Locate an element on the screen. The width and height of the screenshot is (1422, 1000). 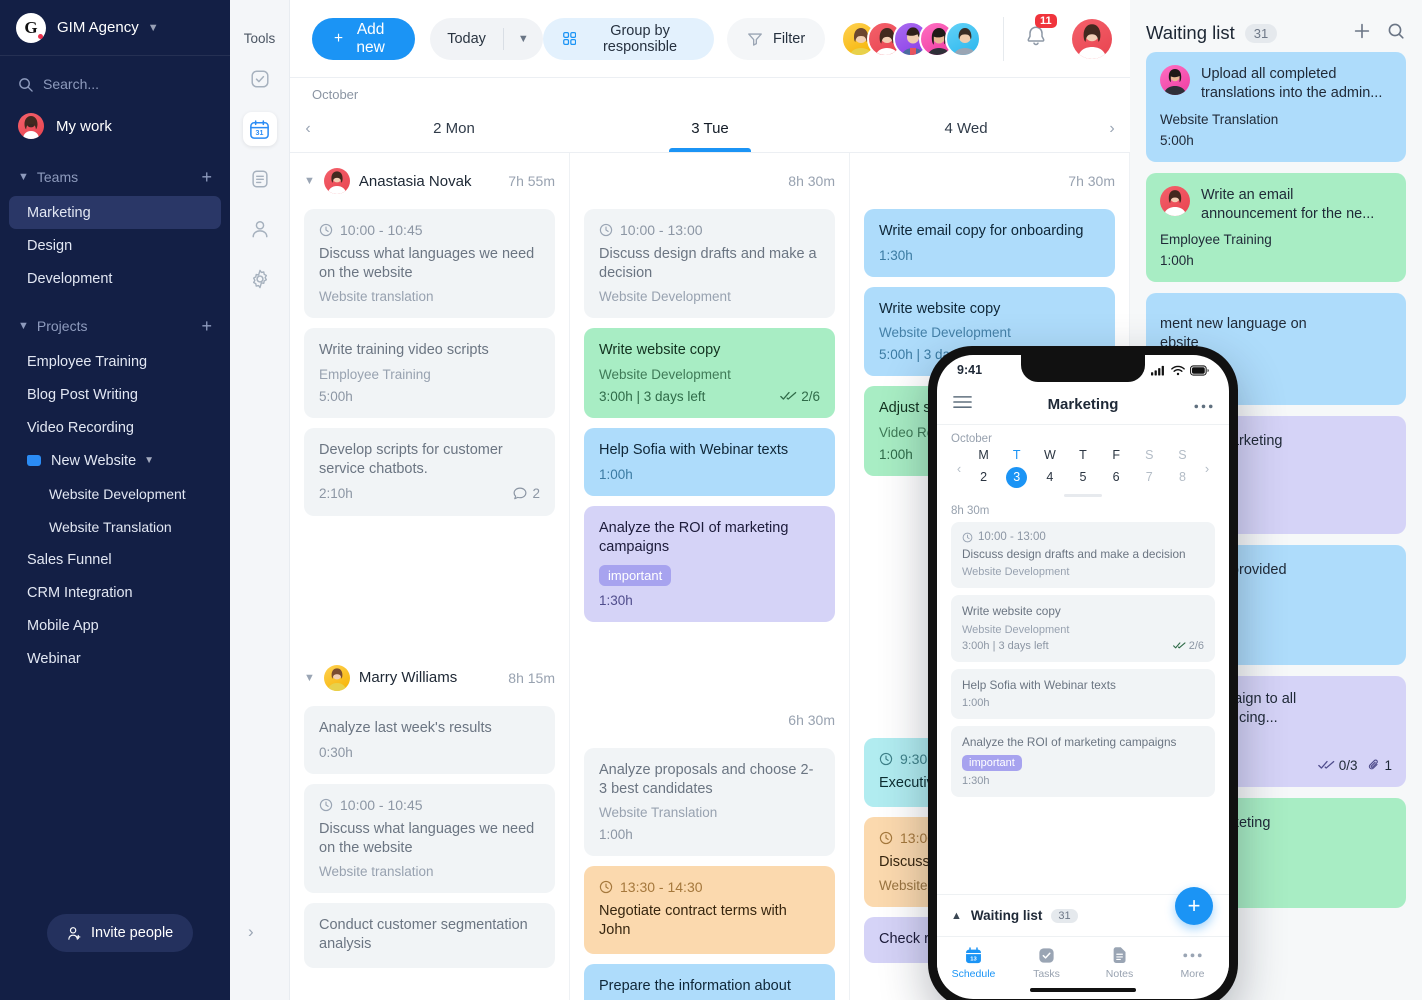
sidebar-item-webinar: Webinar is located at coordinates (115, 658).